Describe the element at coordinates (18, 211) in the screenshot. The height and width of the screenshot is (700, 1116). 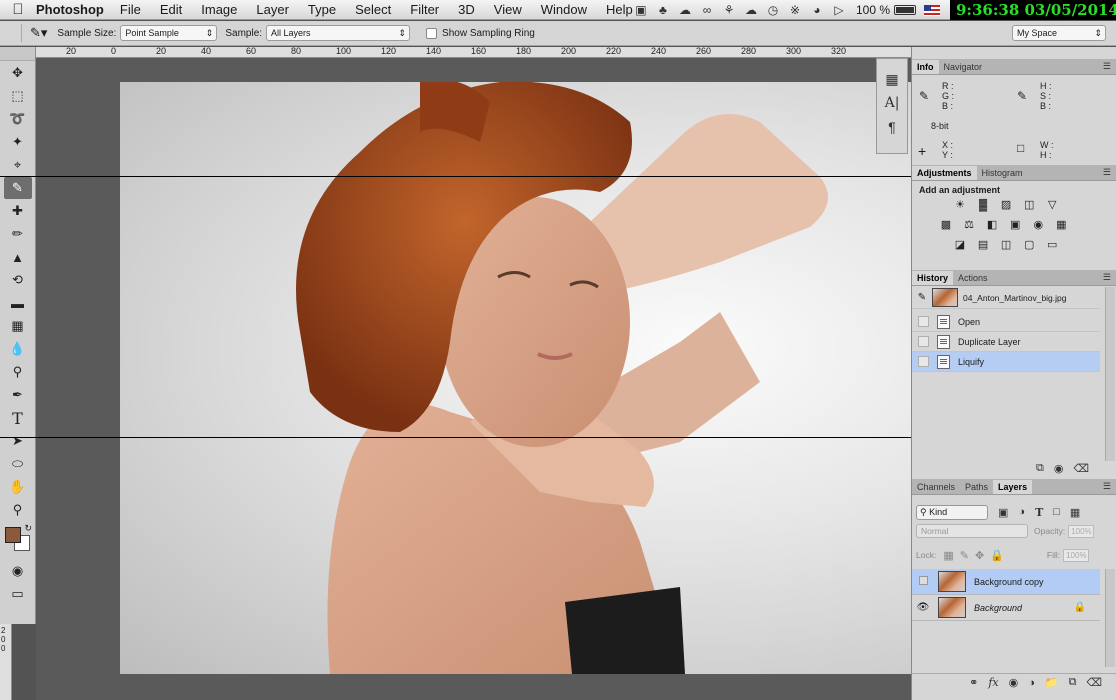
I see `healing-brush-tool-icon: ✚` at that location.